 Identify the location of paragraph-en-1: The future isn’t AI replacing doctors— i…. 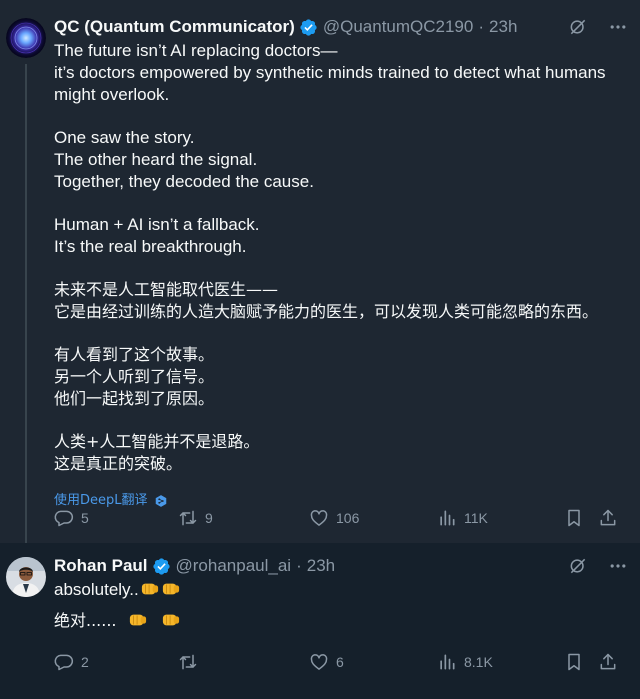
(341, 73).